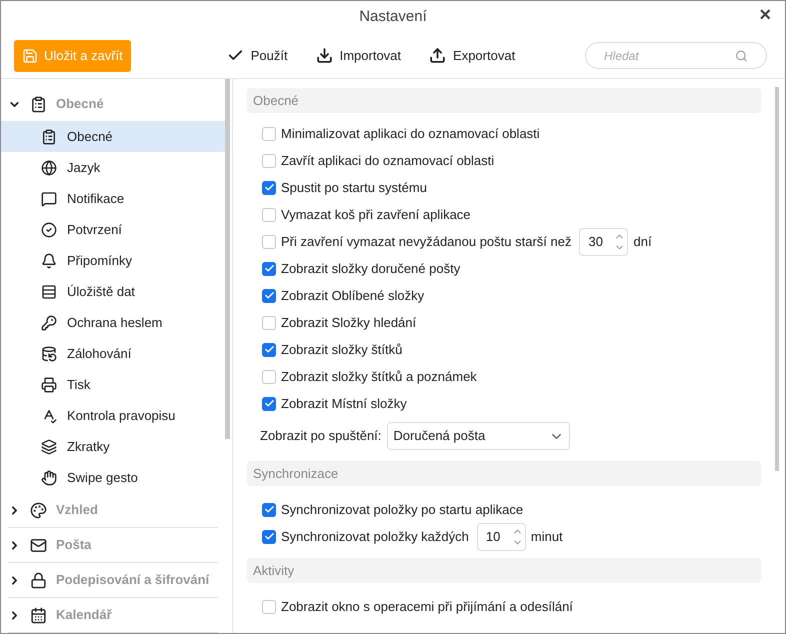  I want to click on checkbox-option: Zobrazit složky doručené pošty, so click(504, 268).